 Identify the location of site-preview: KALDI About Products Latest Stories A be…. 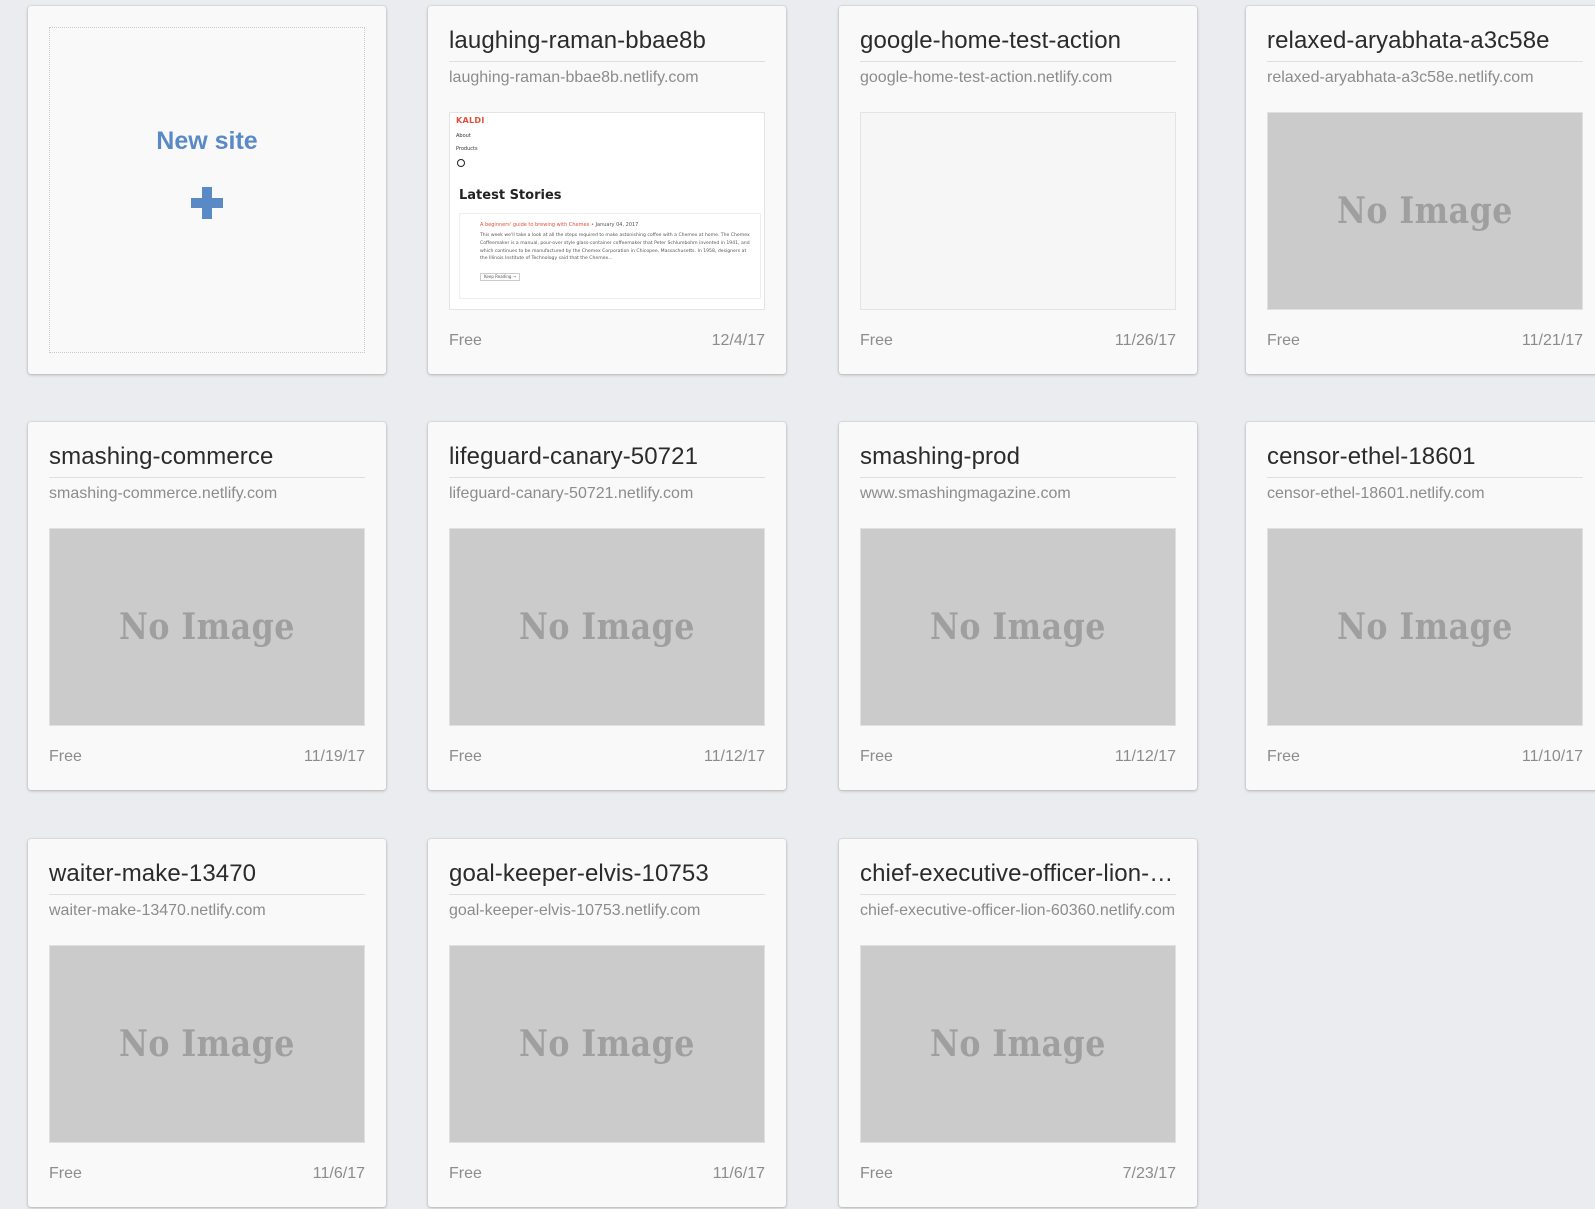
(607, 211).